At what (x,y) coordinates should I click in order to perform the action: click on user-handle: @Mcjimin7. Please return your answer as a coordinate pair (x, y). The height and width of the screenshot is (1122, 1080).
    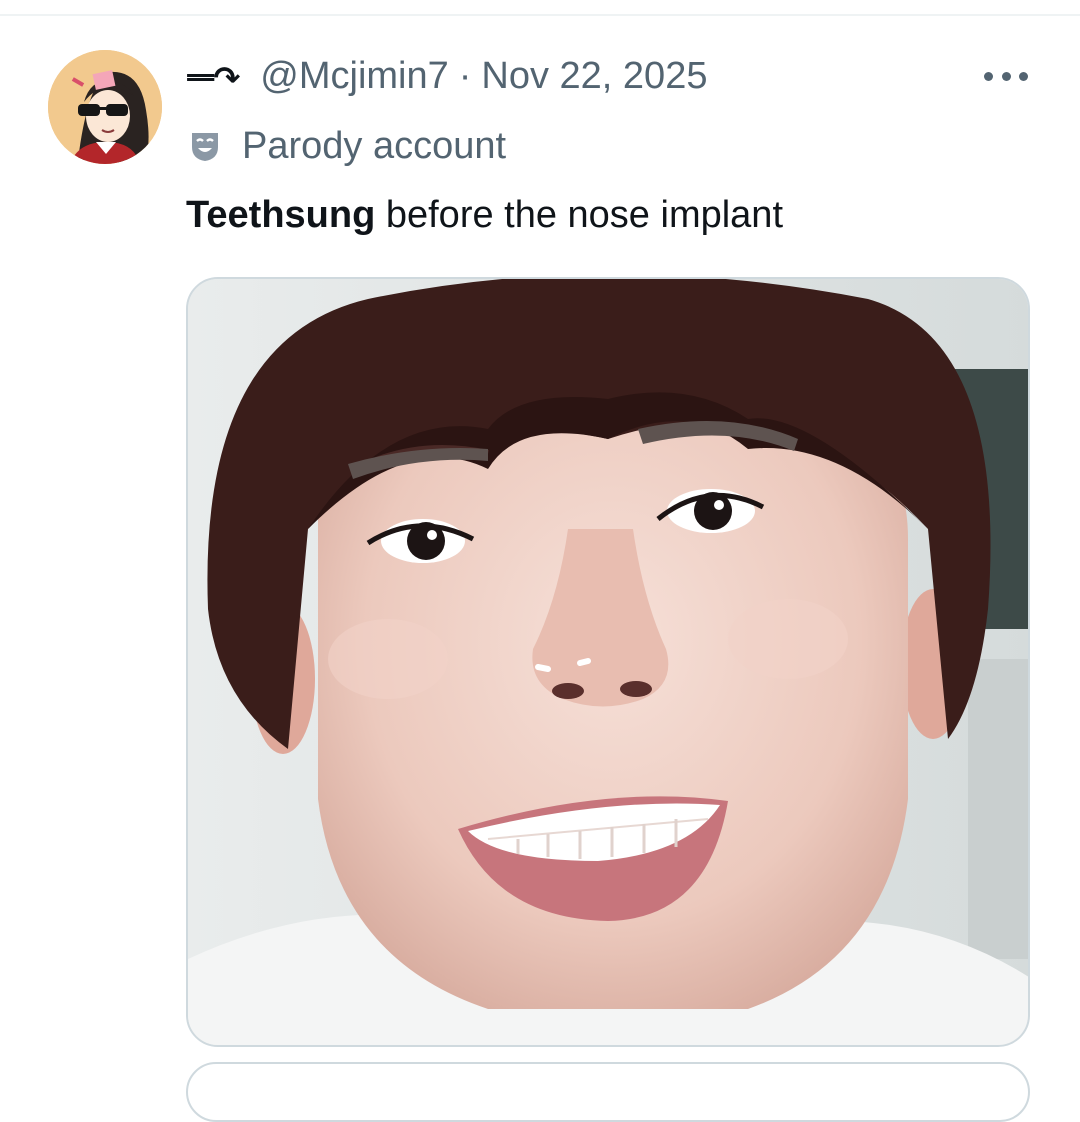
    Looking at the image, I should click on (354, 76).